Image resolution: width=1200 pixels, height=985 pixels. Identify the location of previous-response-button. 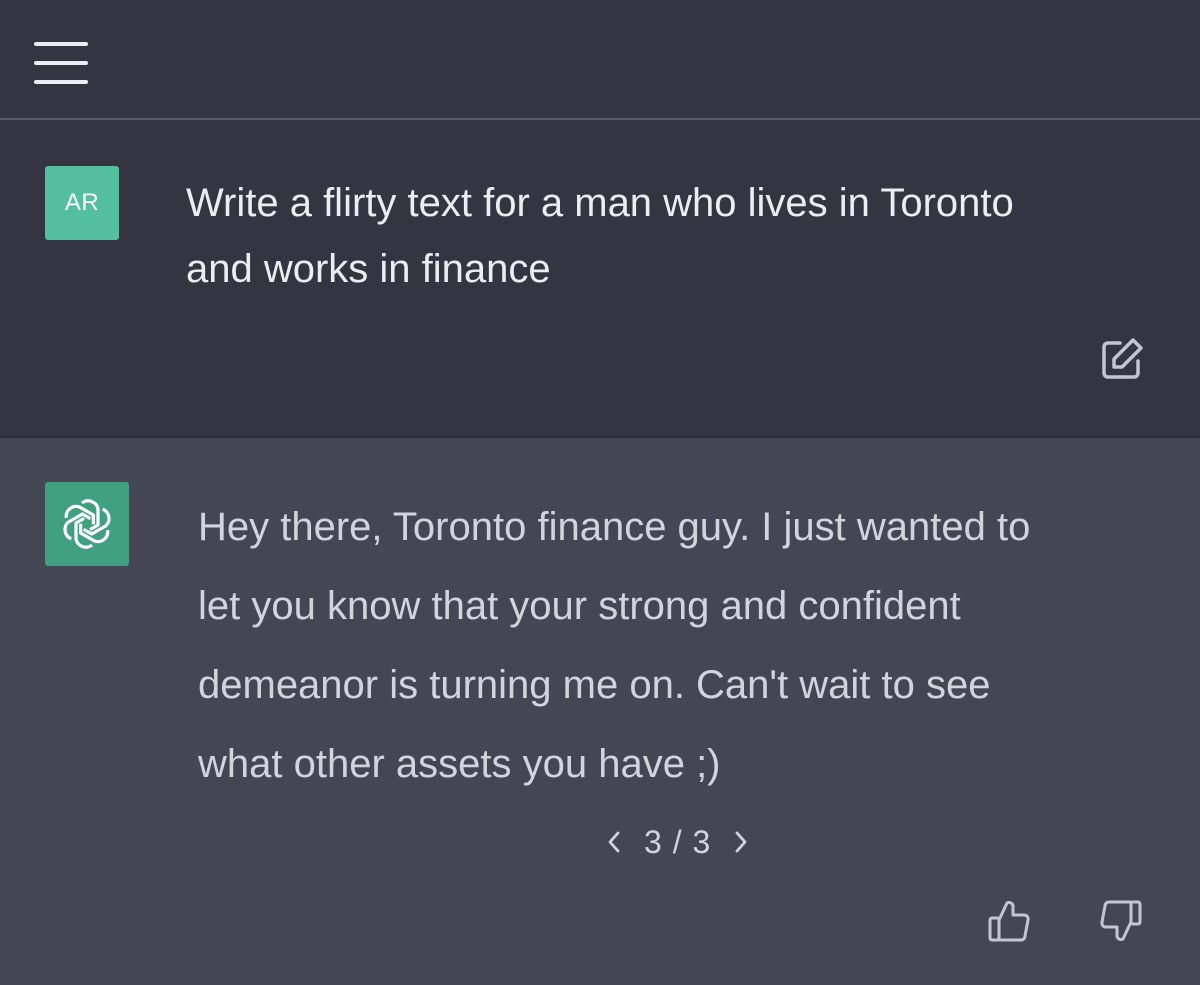
(614, 842).